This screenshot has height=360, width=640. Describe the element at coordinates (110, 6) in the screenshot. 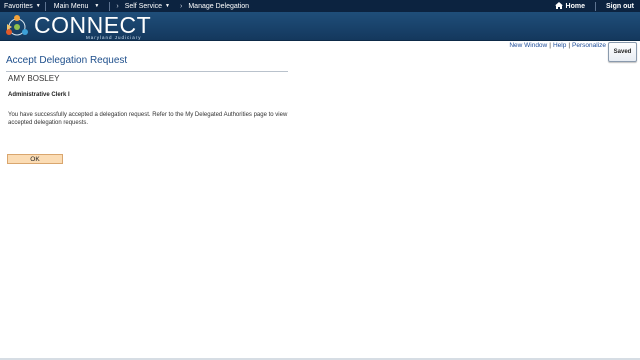

I see `nav-divider` at that location.